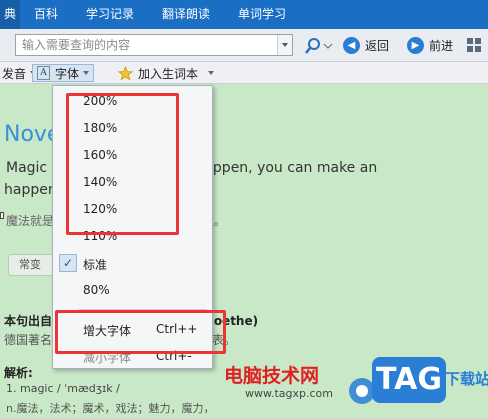 Image resolution: width=488 pixels, height=419 pixels. I want to click on search-input, so click(147, 45).